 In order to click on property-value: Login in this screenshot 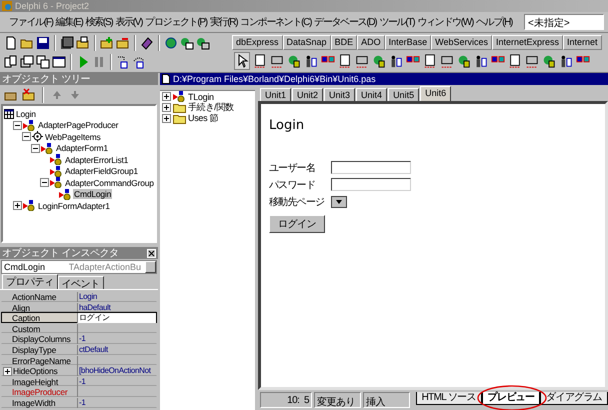, I will do `click(88, 297)`.